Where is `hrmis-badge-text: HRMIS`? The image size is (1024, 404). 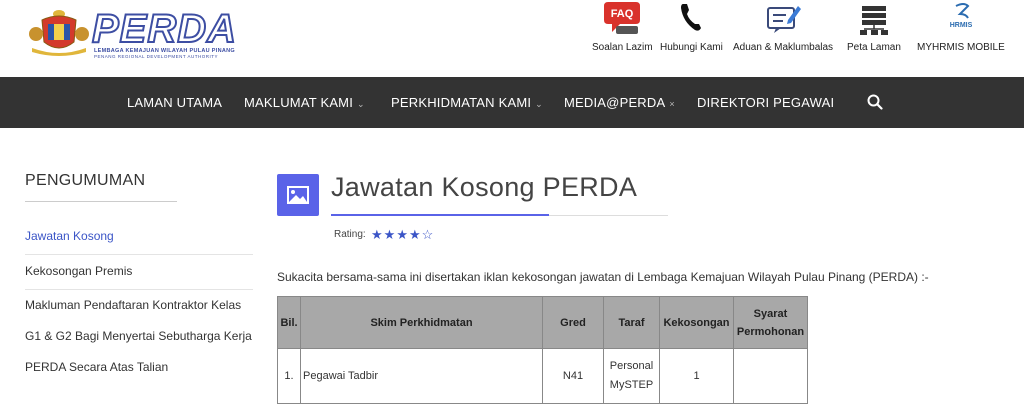 hrmis-badge-text: HRMIS is located at coordinates (961, 25).